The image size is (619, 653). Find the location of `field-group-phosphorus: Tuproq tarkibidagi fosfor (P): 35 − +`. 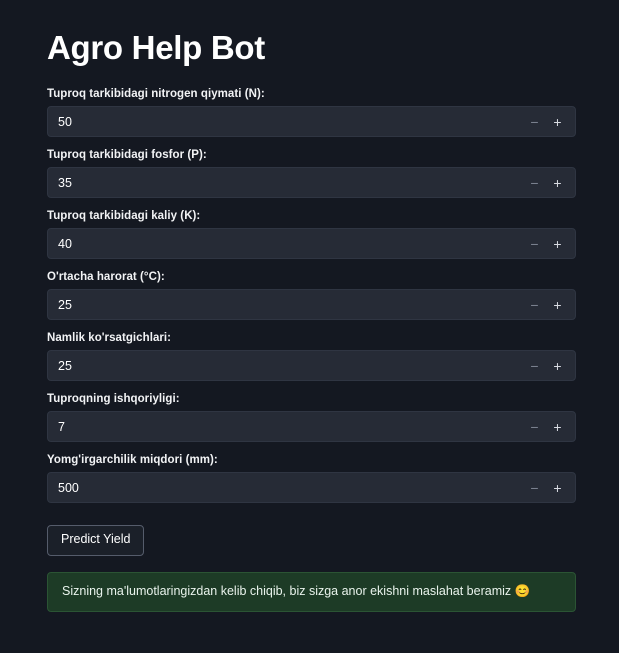

field-group-phosphorus: Tuproq tarkibidagi fosfor (P): 35 − + is located at coordinates (311, 174).